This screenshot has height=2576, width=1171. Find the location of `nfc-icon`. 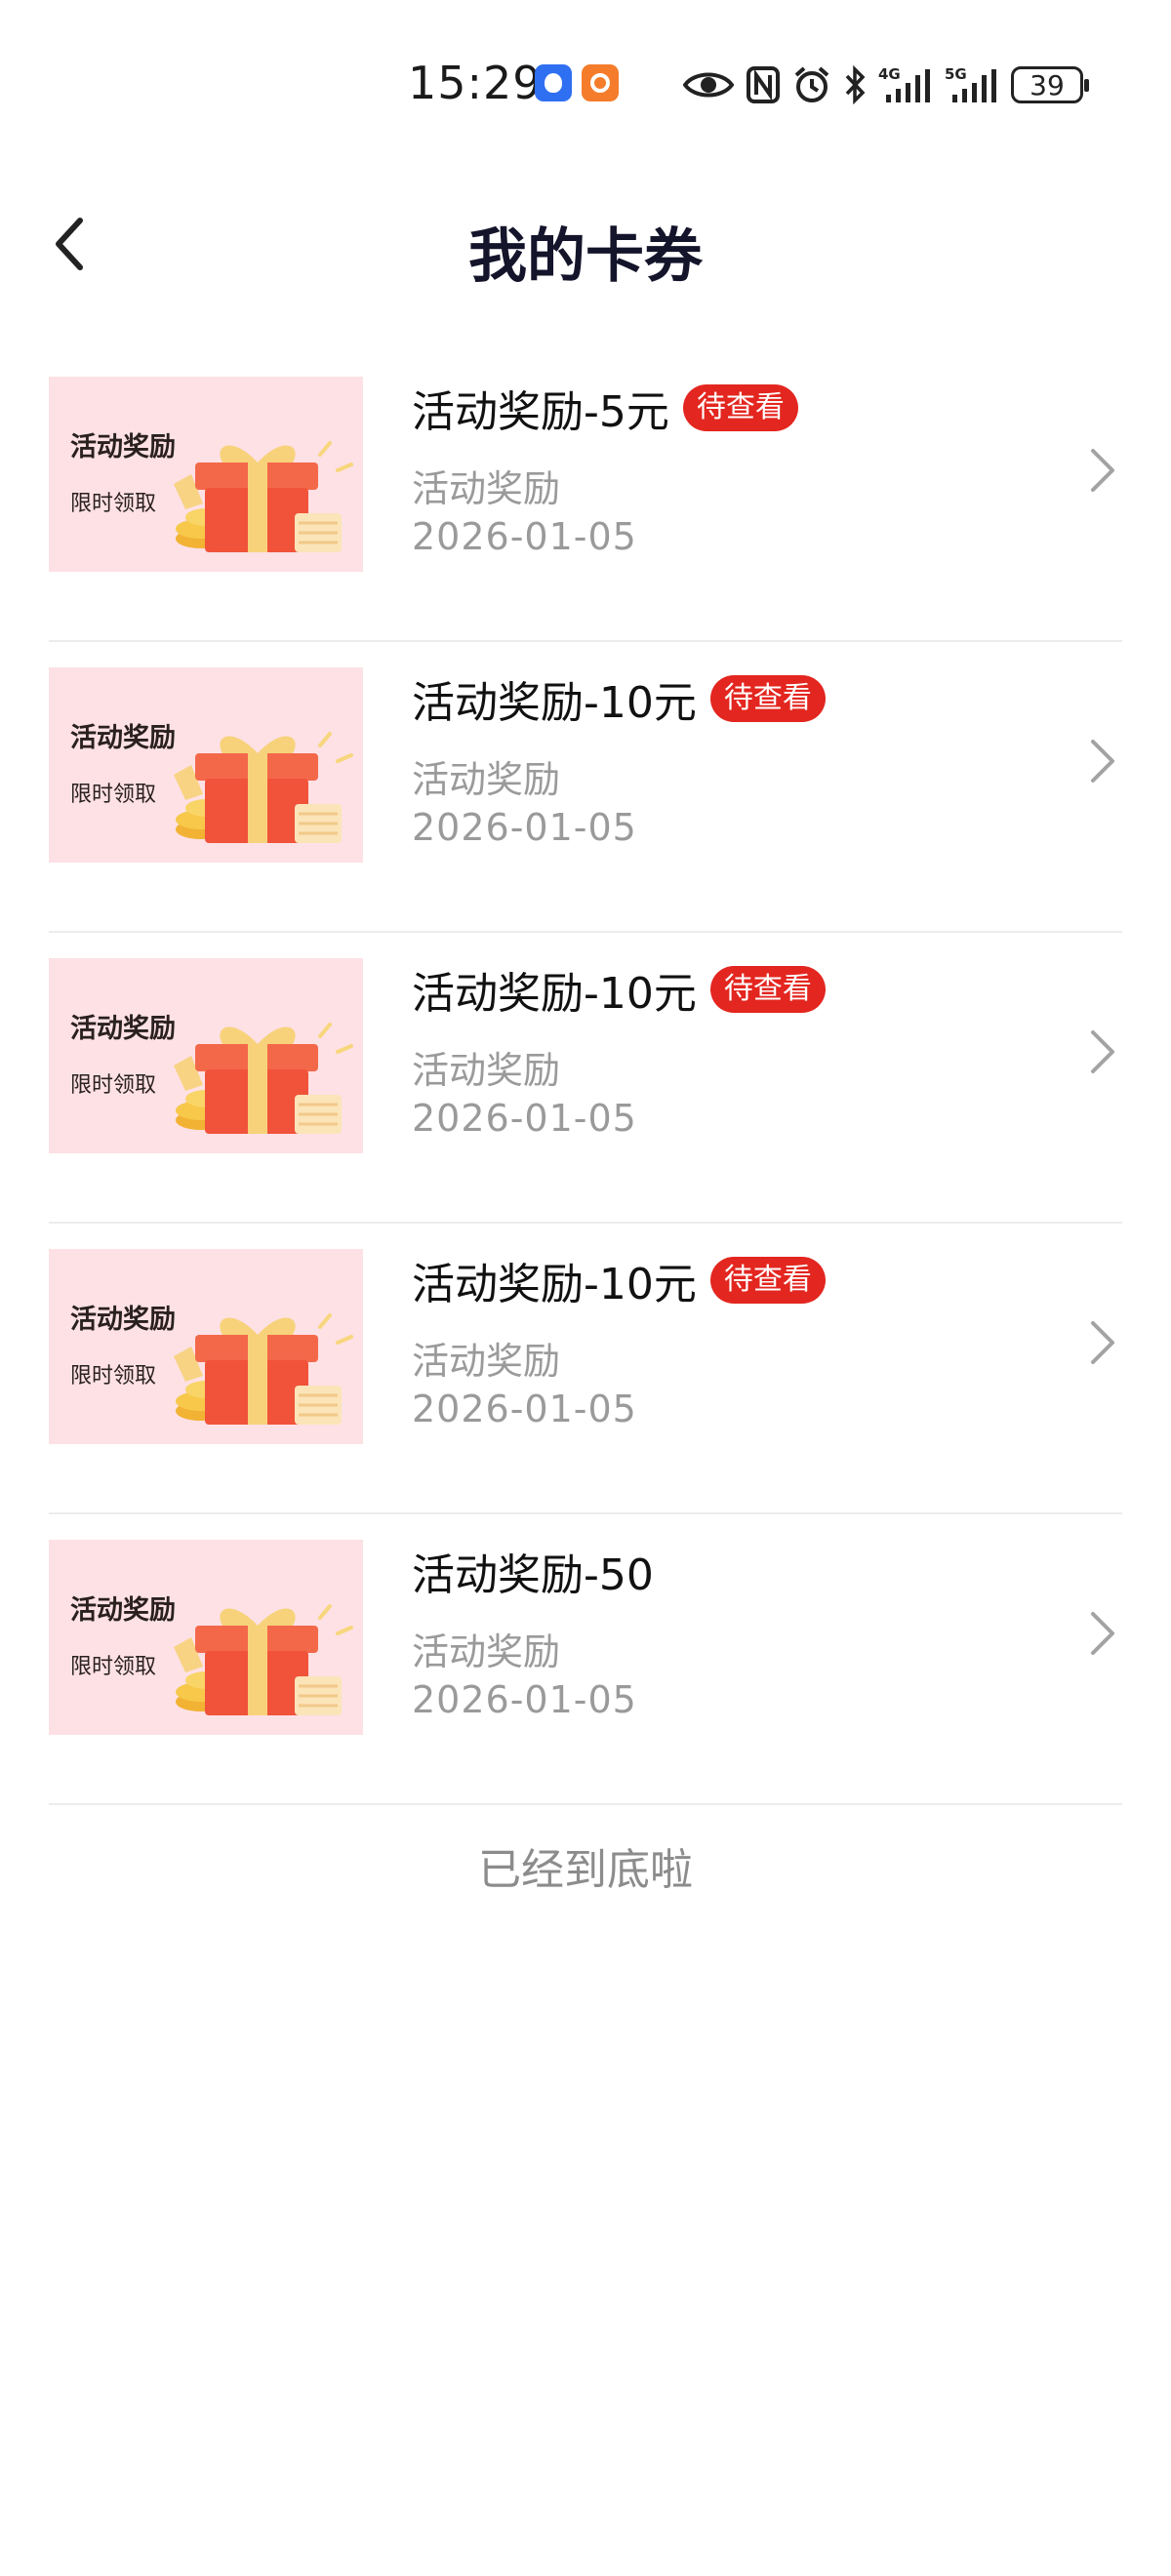

nfc-icon is located at coordinates (763, 84).